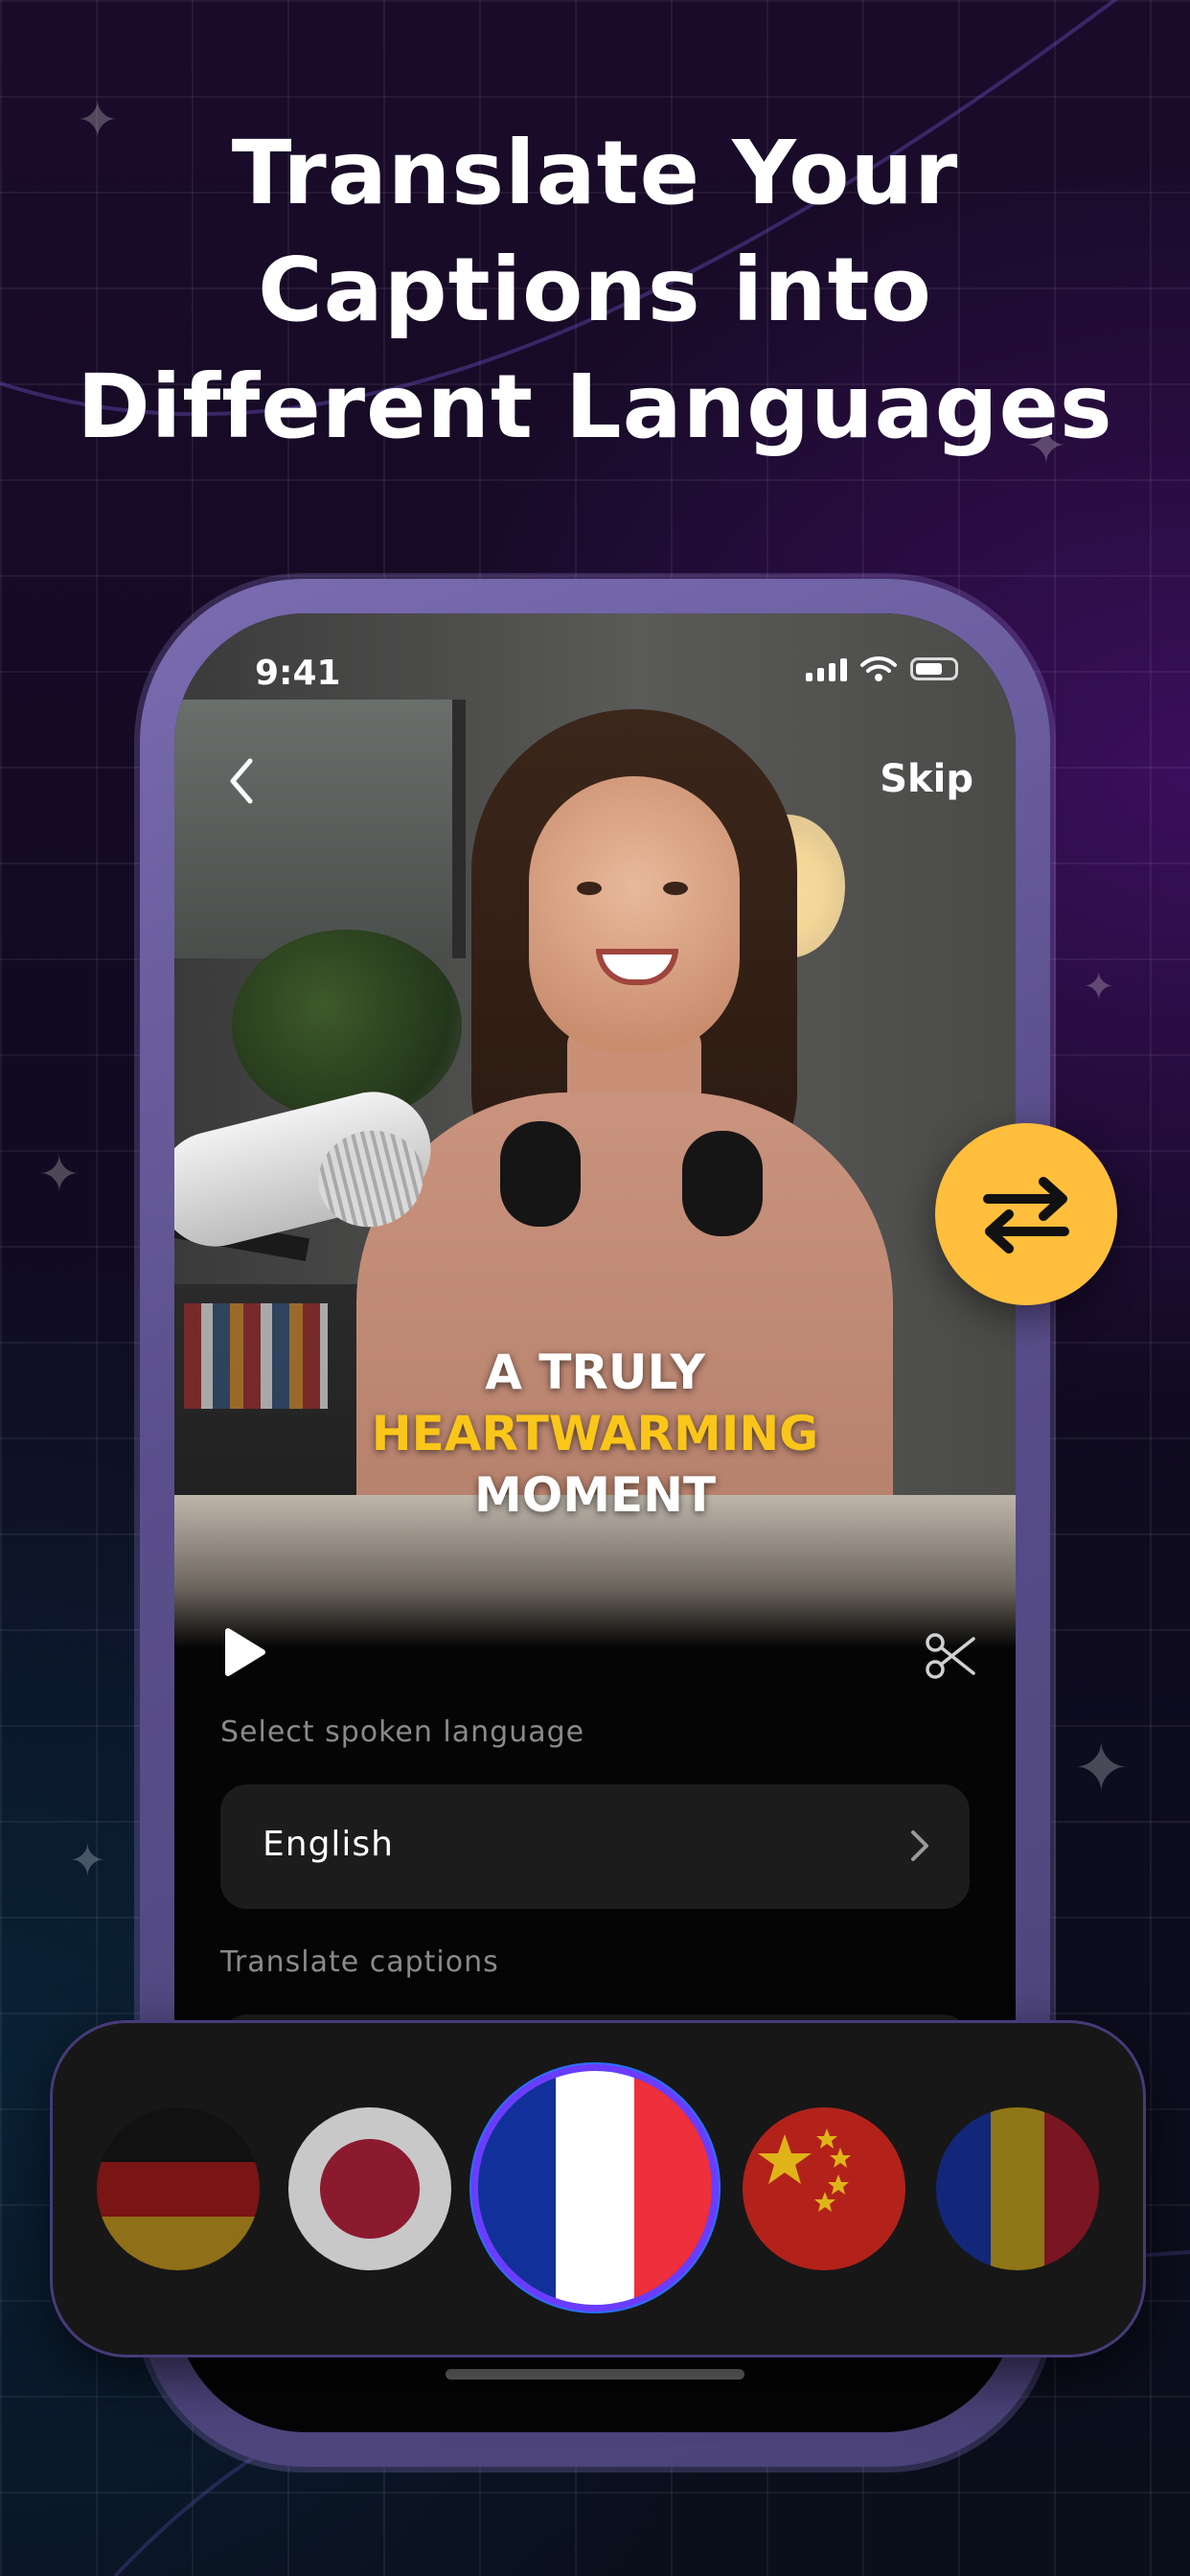 The height and width of the screenshot is (2576, 1190). Describe the element at coordinates (879, 668) in the screenshot. I see `wifi-icon` at that location.